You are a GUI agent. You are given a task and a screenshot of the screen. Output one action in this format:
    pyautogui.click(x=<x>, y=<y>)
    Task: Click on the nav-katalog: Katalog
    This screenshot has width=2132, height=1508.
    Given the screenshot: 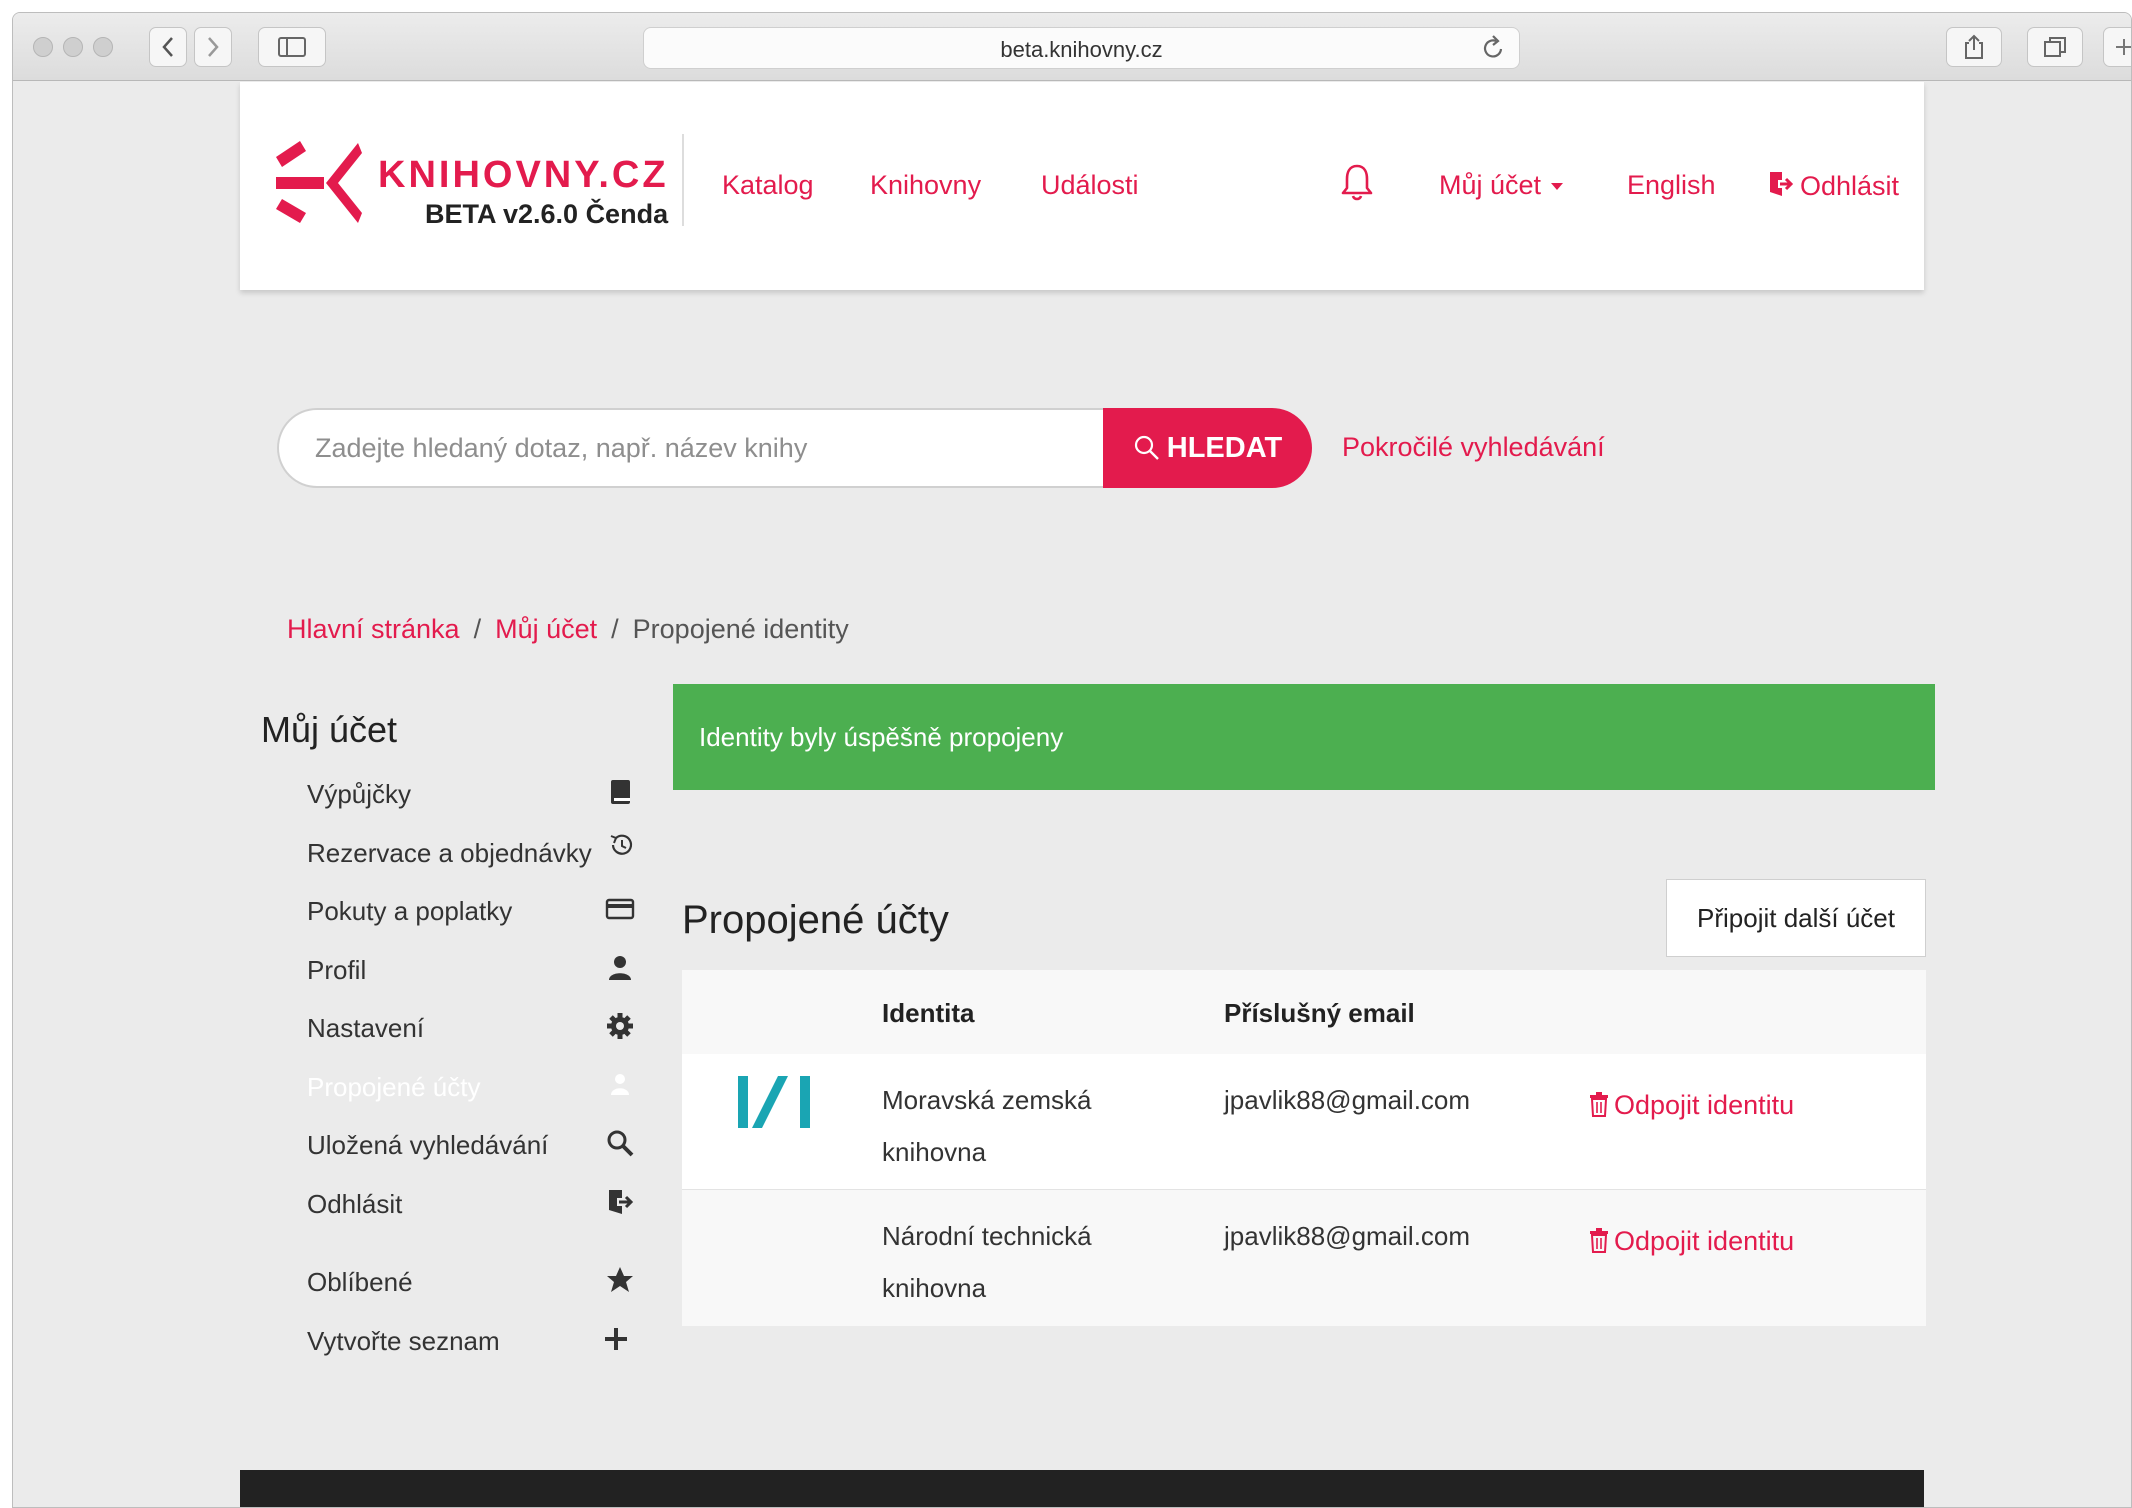 What is the action you would take?
    pyautogui.click(x=768, y=185)
    